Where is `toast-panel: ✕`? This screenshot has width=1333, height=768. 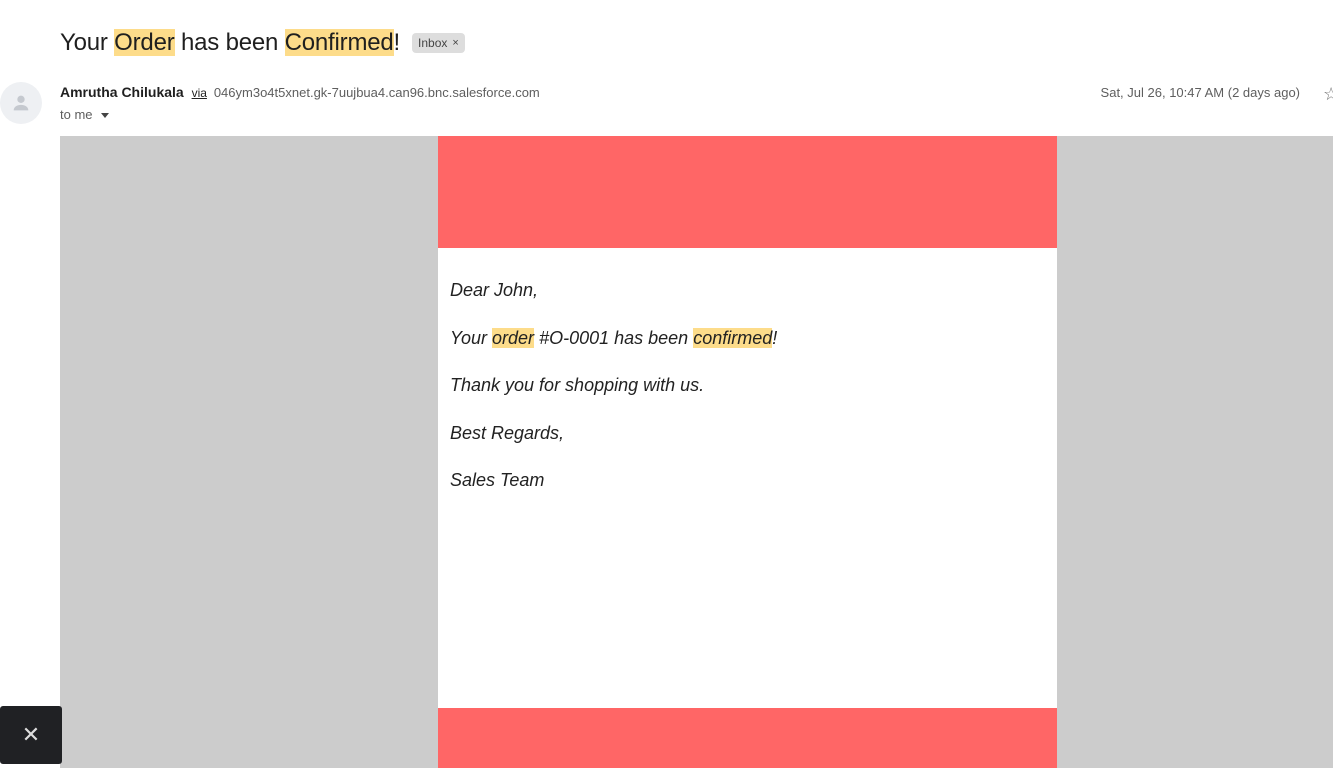
toast-panel: ✕ is located at coordinates (31, 735).